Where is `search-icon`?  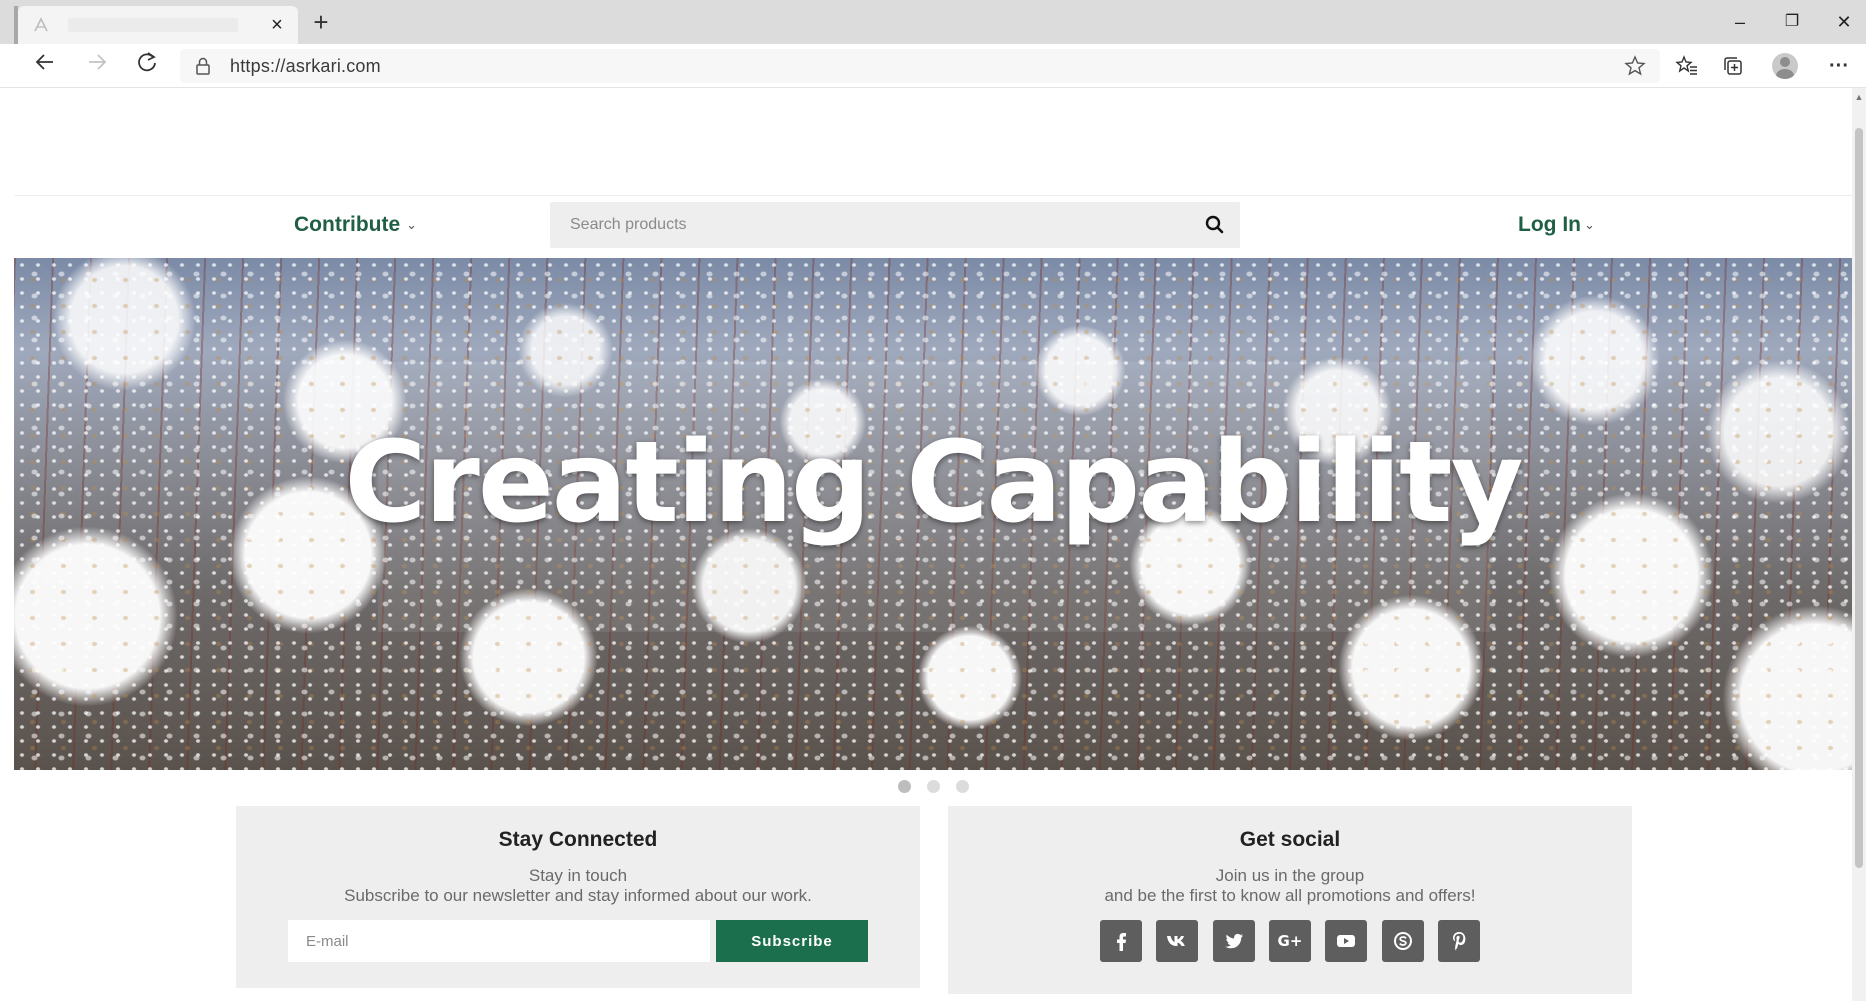
search-icon is located at coordinates (1215, 225).